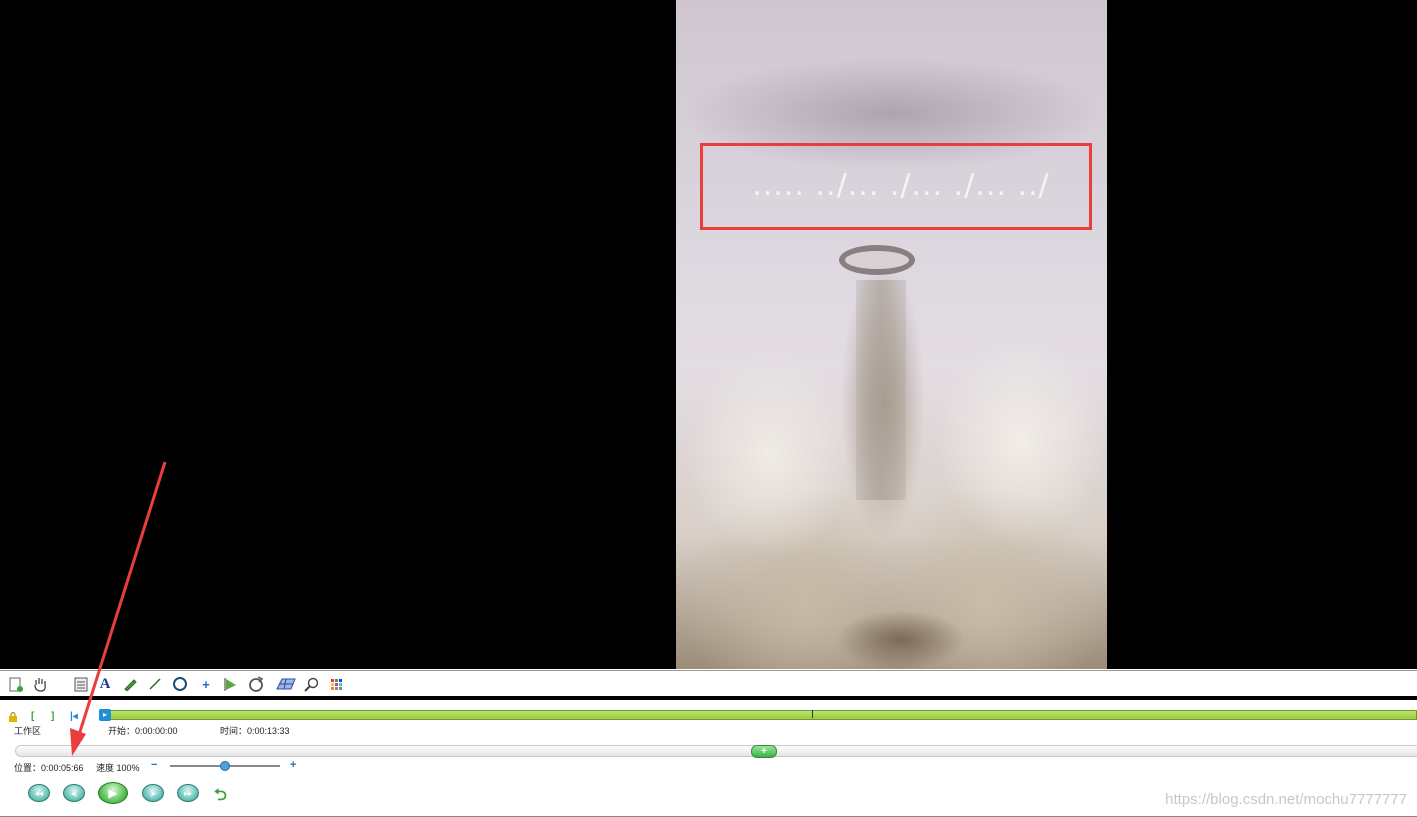 The image size is (1417, 817). I want to click on circle-icon, so click(180, 684).